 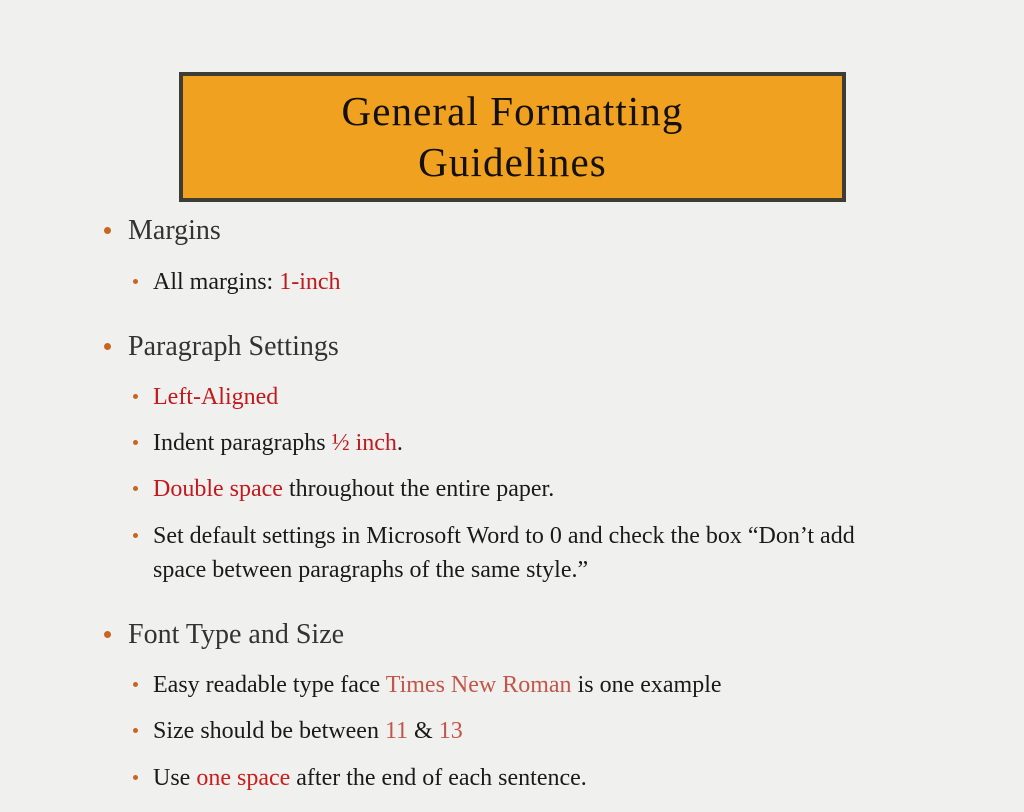 I want to click on outline-heading-label: Paragraph Settings, so click(x=233, y=346).